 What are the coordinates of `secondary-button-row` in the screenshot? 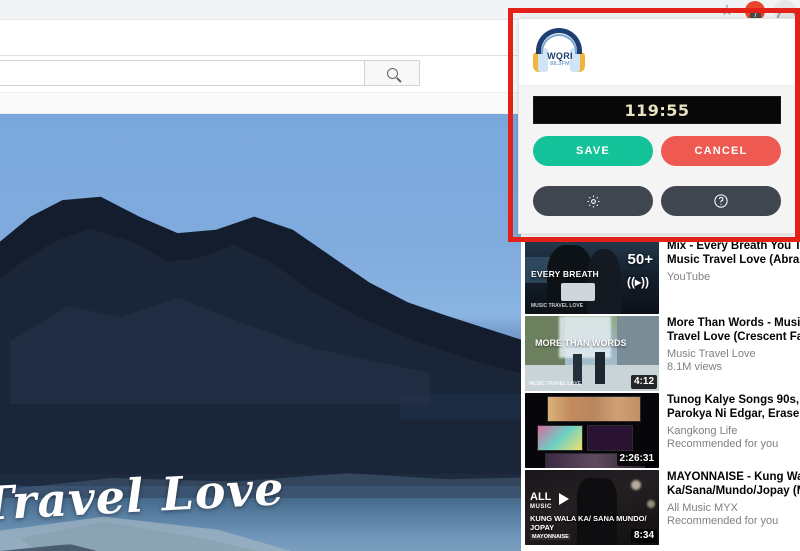 It's located at (657, 201).